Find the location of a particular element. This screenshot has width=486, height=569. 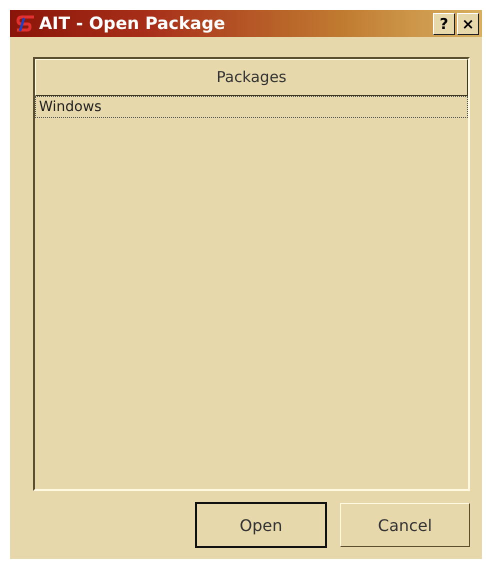

cancel-button: Cancel is located at coordinates (405, 525).